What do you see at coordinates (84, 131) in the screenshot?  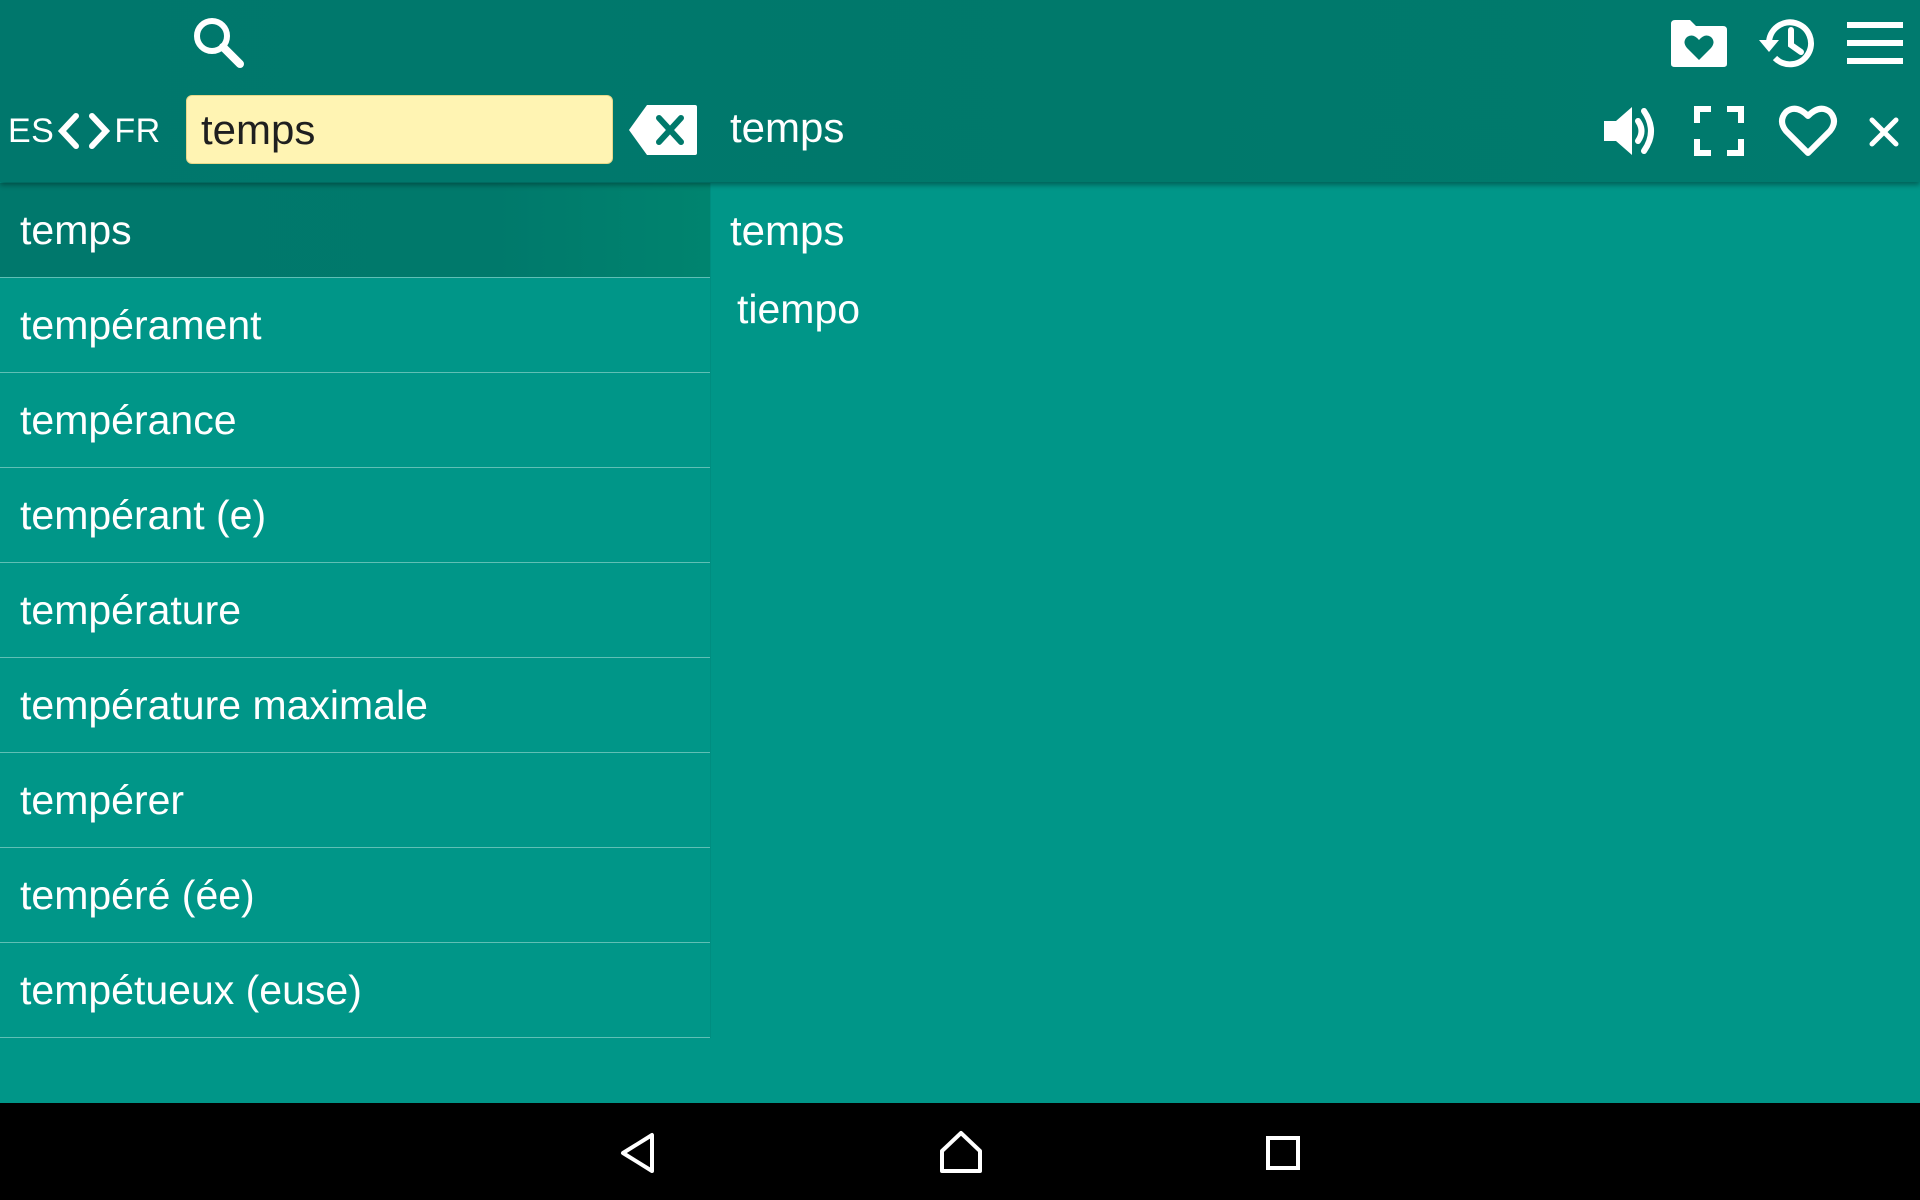 I see `language-toggle: ES FR` at bounding box center [84, 131].